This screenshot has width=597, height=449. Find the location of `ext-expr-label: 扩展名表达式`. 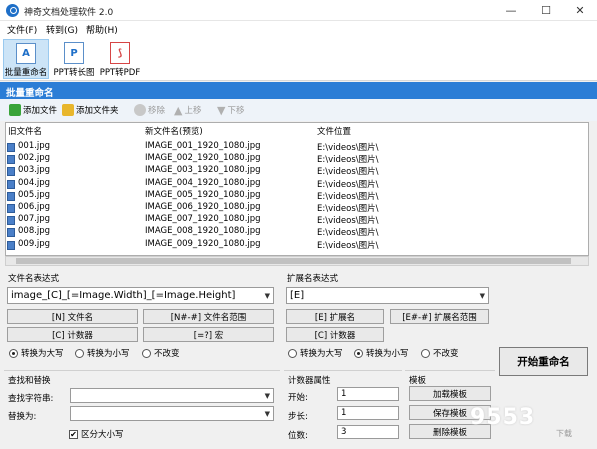

ext-expr-label: 扩展名表达式 is located at coordinates (313, 279).